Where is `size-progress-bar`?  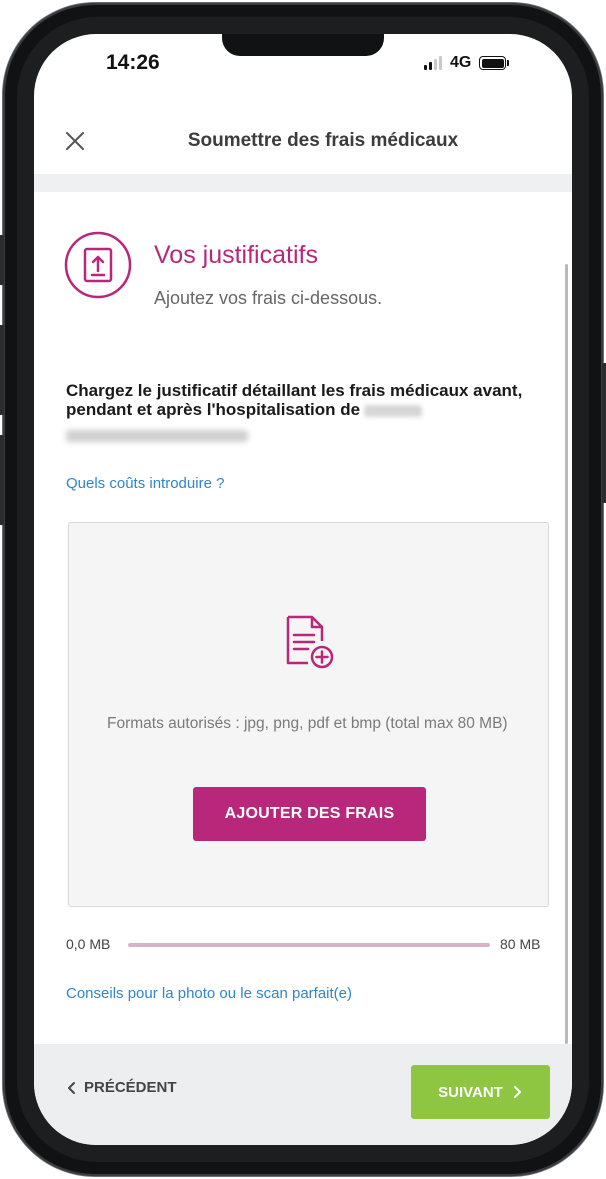
size-progress-bar is located at coordinates (309, 945).